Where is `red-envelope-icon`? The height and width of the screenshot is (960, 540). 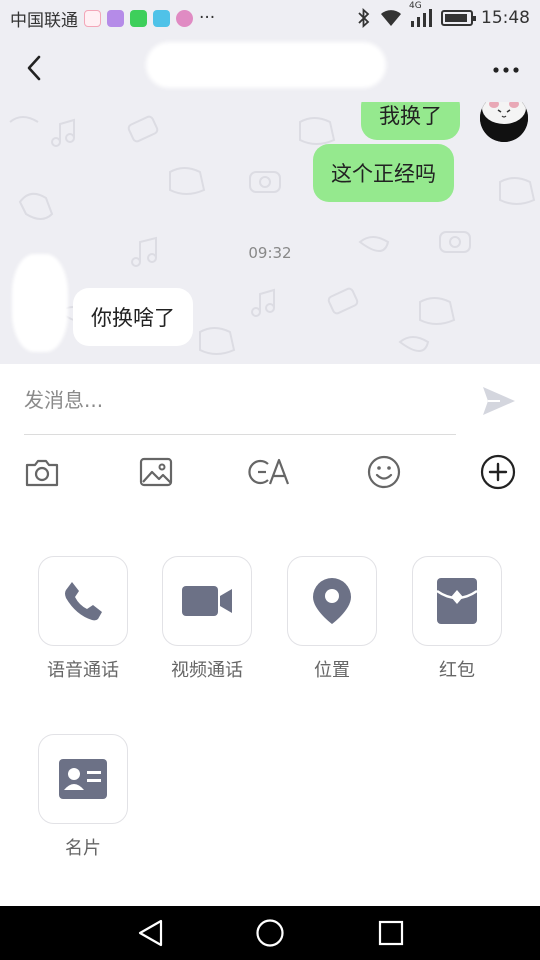 red-envelope-icon is located at coordinates (457, 601).